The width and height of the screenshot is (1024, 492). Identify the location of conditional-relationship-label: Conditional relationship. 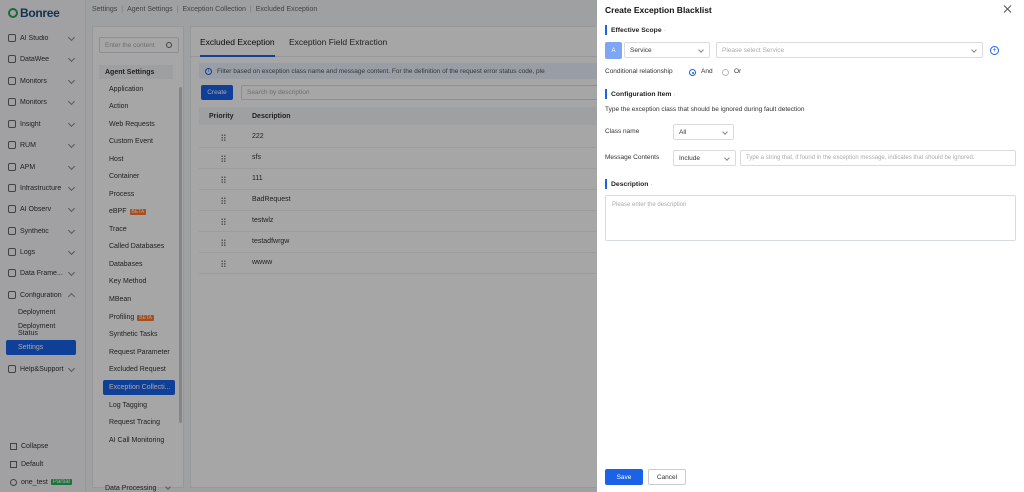
(639, 71).